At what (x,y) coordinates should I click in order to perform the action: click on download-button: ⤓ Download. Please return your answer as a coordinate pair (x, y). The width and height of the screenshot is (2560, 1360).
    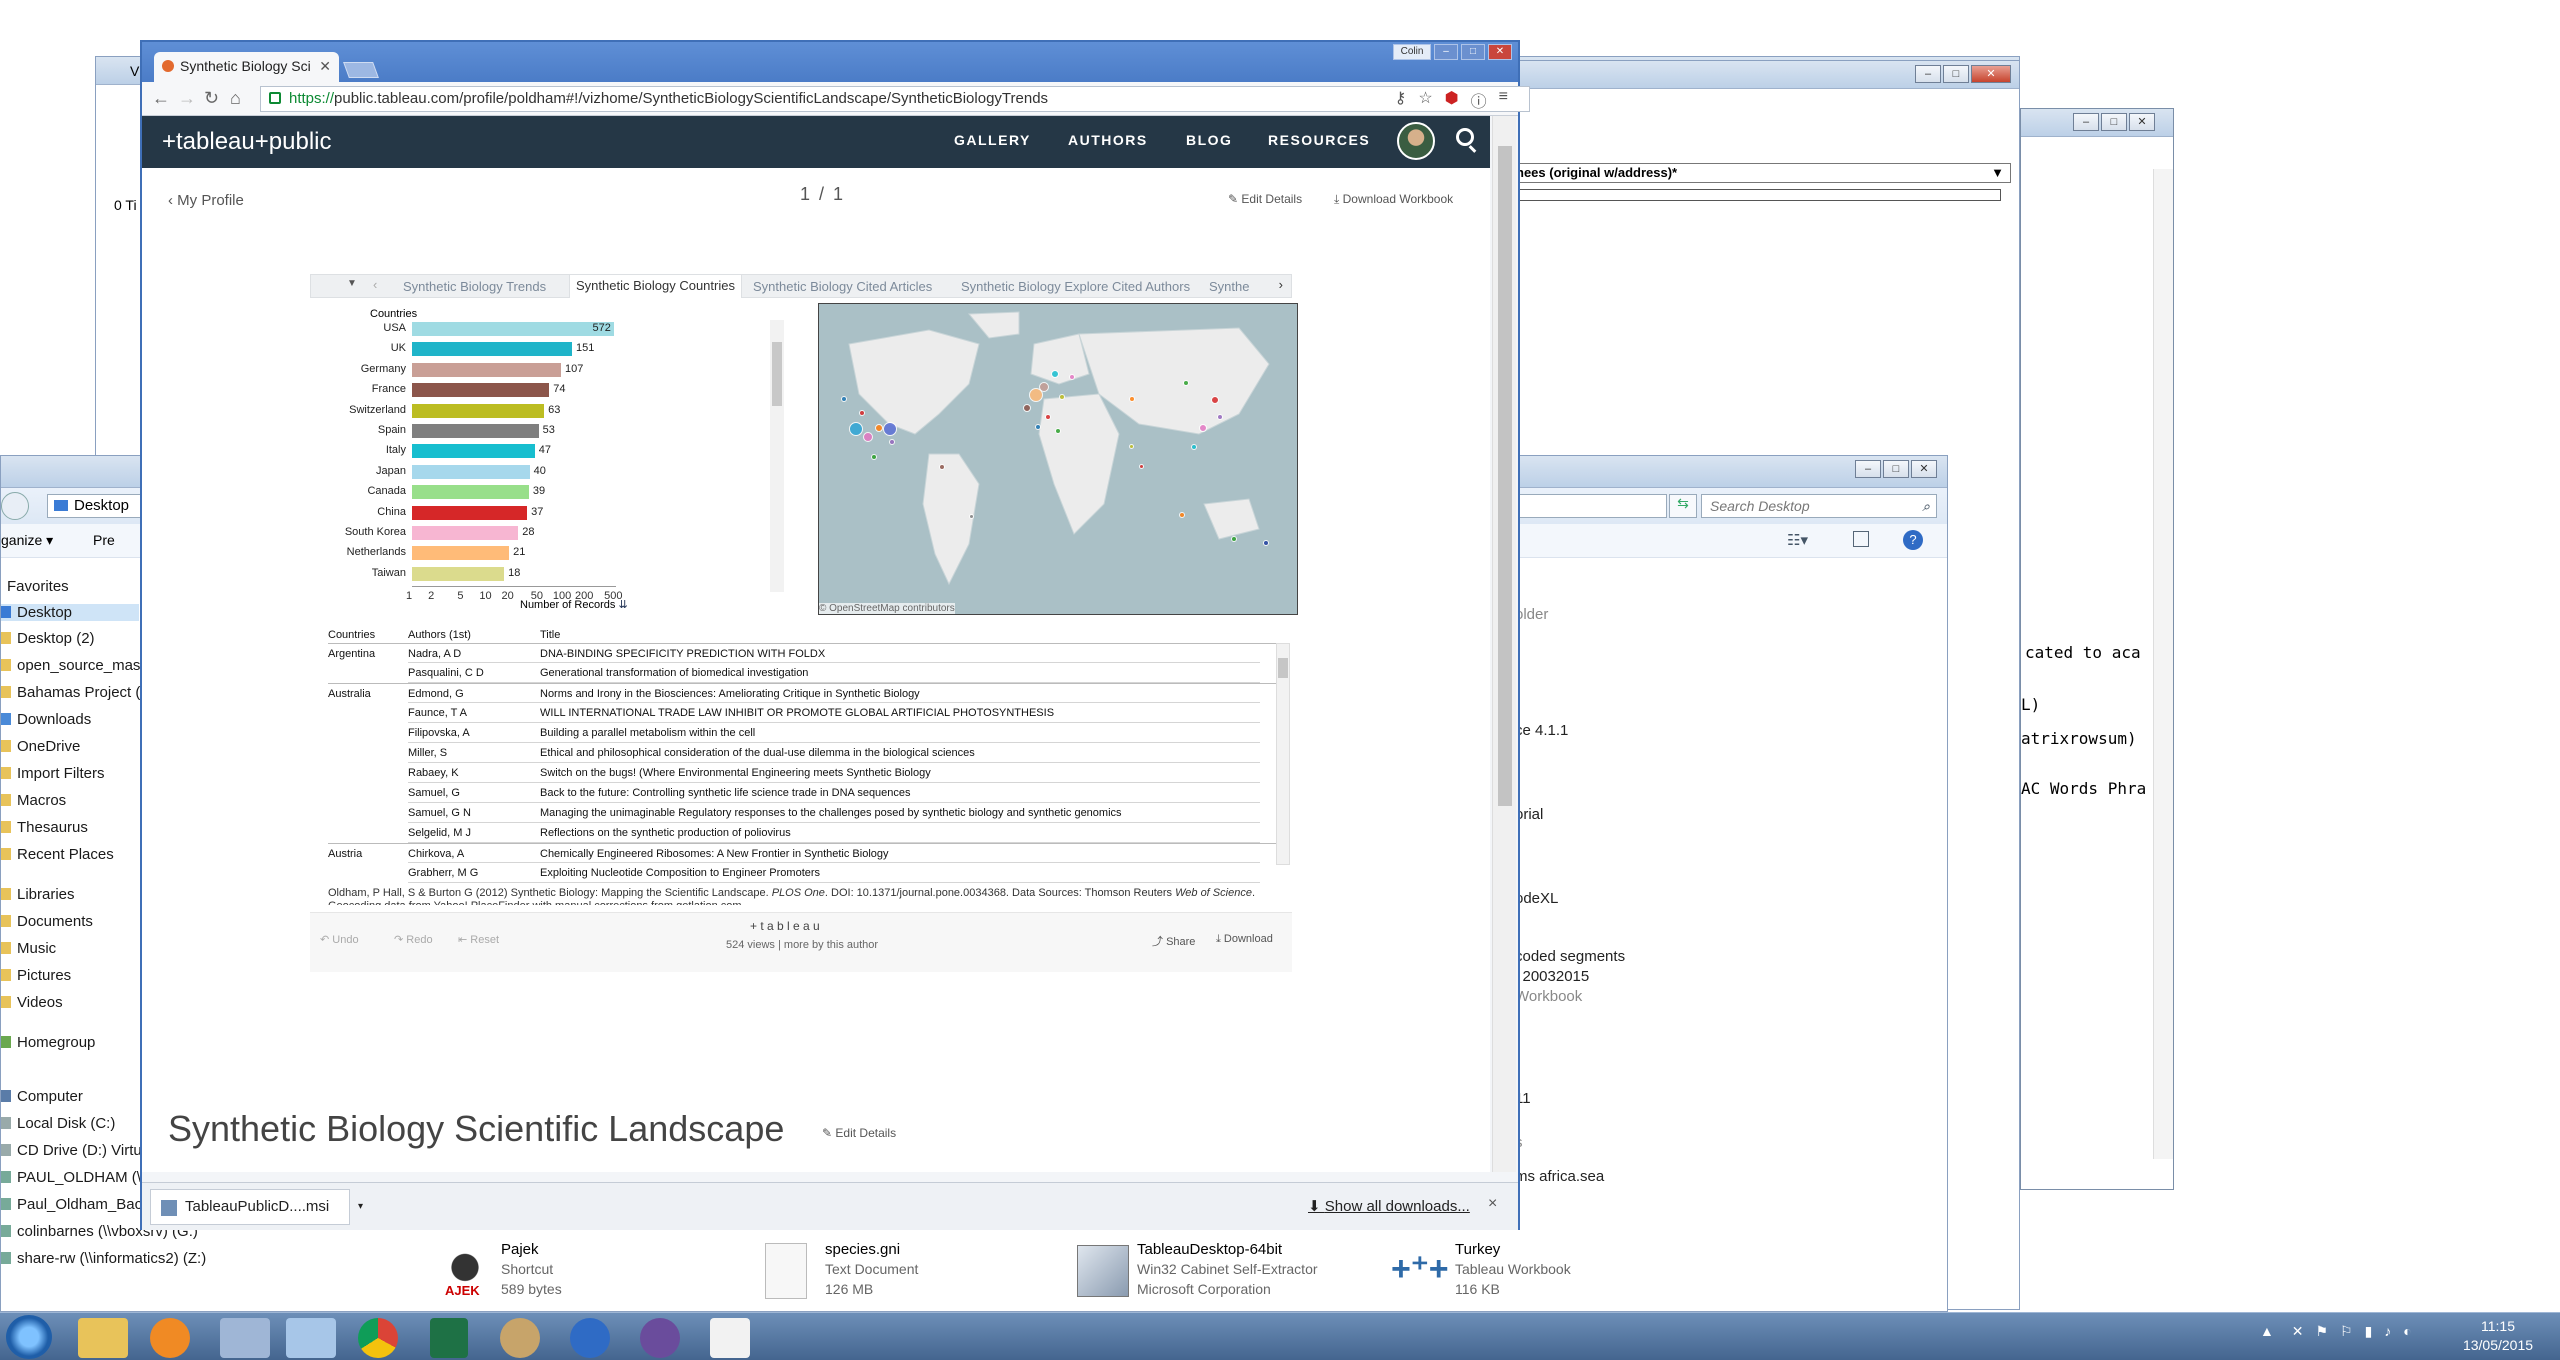
    Looking at the image, I should click on (1244, 939).